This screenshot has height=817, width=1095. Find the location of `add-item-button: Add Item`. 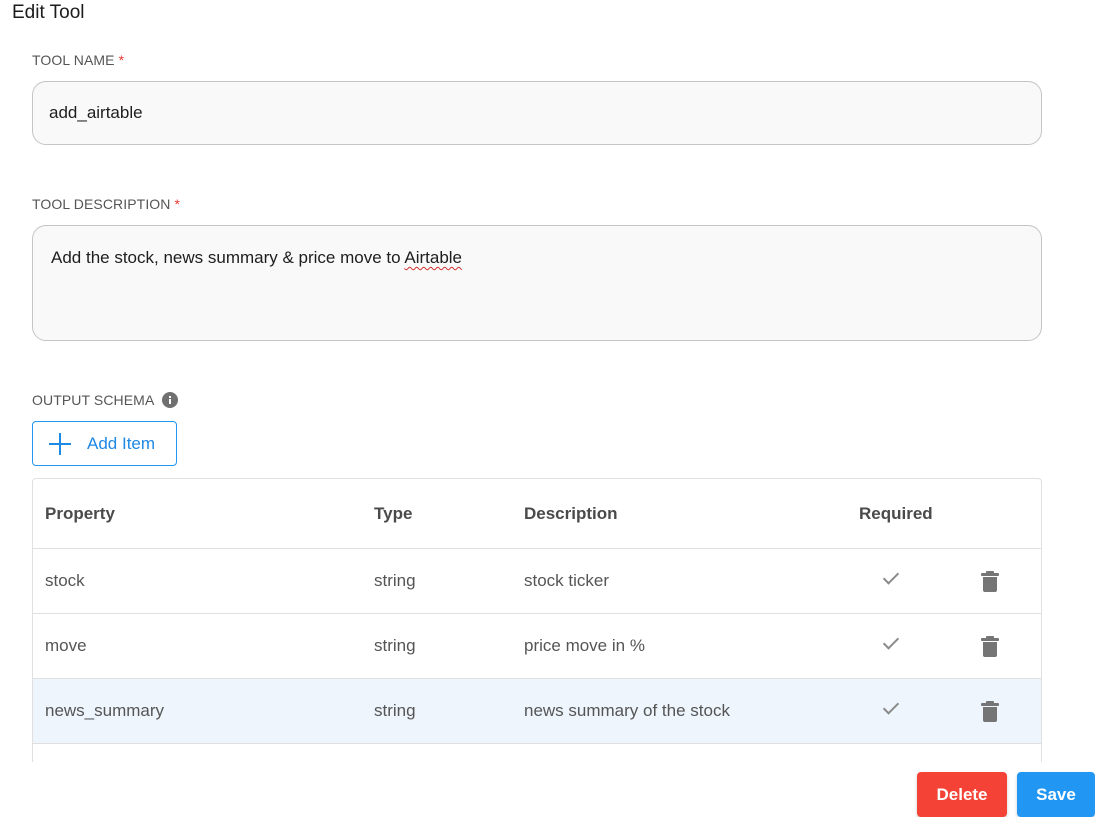

add-item-button: Add Item is located at coordinates (104, 443).